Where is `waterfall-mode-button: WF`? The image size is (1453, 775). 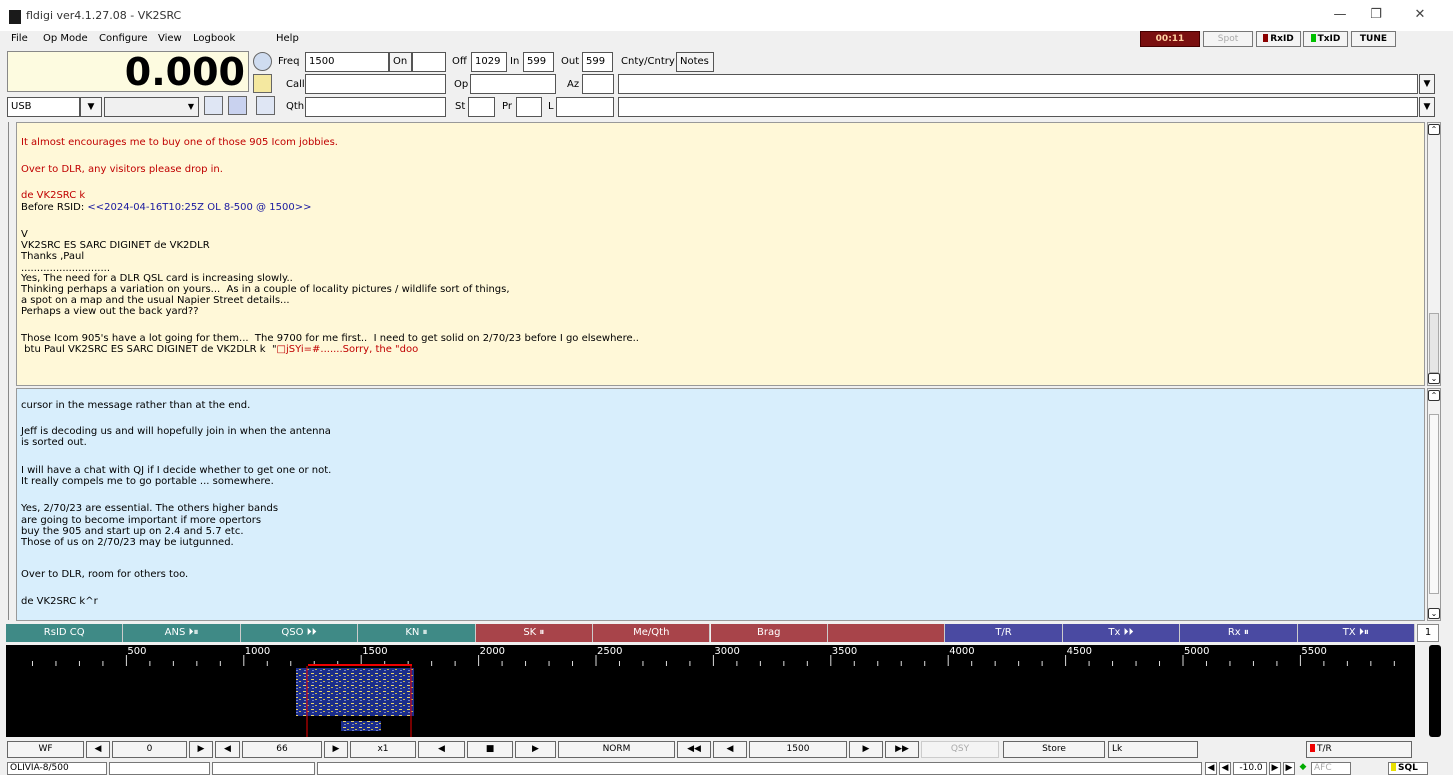 waterfall-mode-button: WF is located at coordinates (45, 749).